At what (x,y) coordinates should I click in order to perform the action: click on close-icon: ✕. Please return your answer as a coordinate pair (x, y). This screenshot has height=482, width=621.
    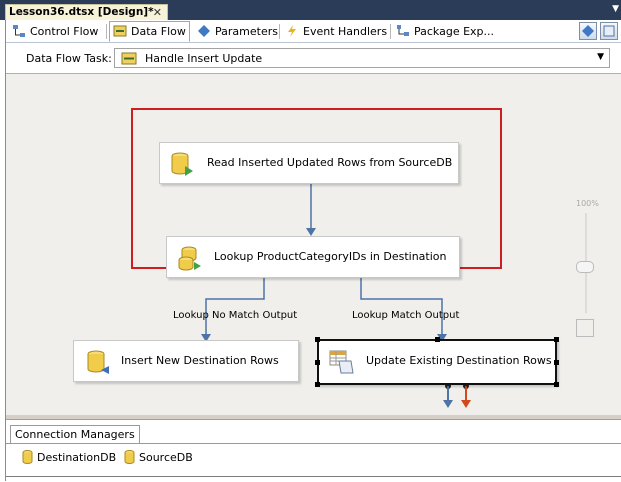
    Looking at the image, I should click on (157, 12).